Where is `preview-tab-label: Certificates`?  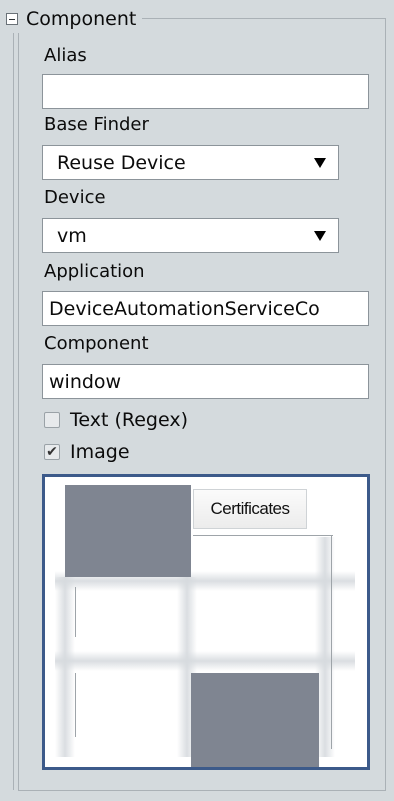
preview-tab-label: Certificates is located at coordinates (250, 508).